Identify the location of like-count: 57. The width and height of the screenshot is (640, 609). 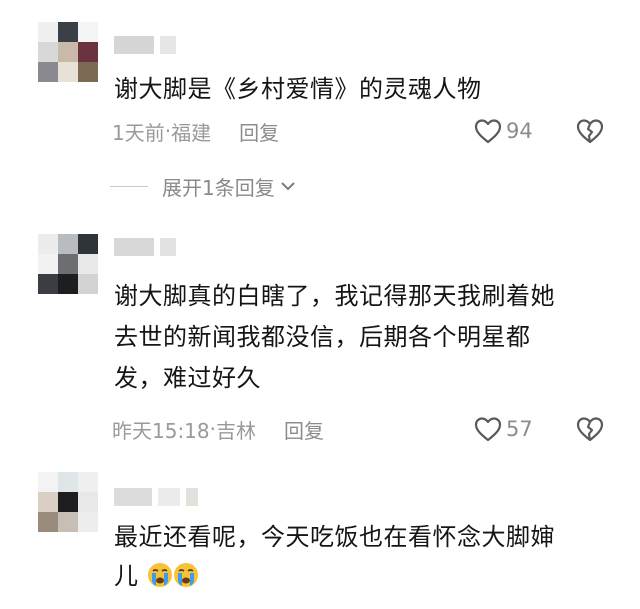
(519, 429).